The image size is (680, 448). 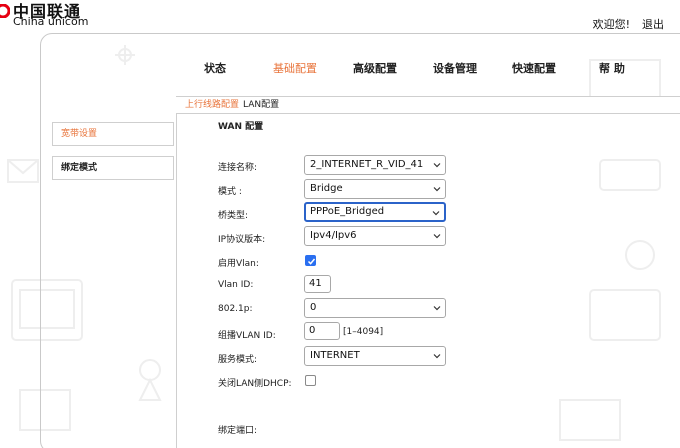 I want to click on connection-name-value: 2_INTERNET_R_VID_41, so click(x=367, y=164).